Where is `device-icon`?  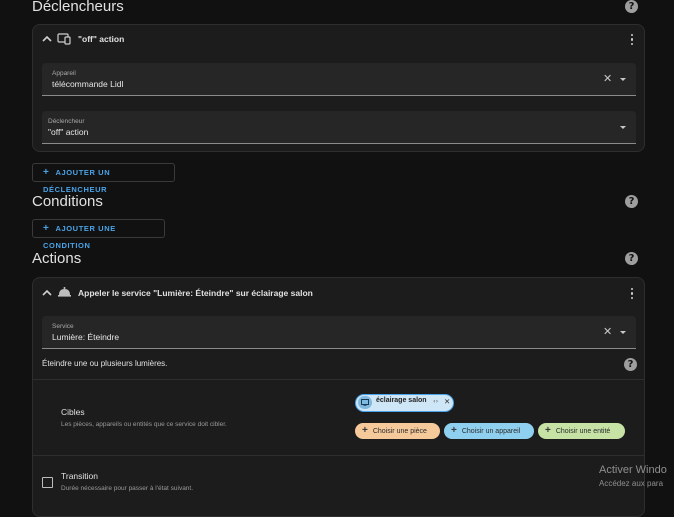 device-icon is located at coordinates (64, 39).